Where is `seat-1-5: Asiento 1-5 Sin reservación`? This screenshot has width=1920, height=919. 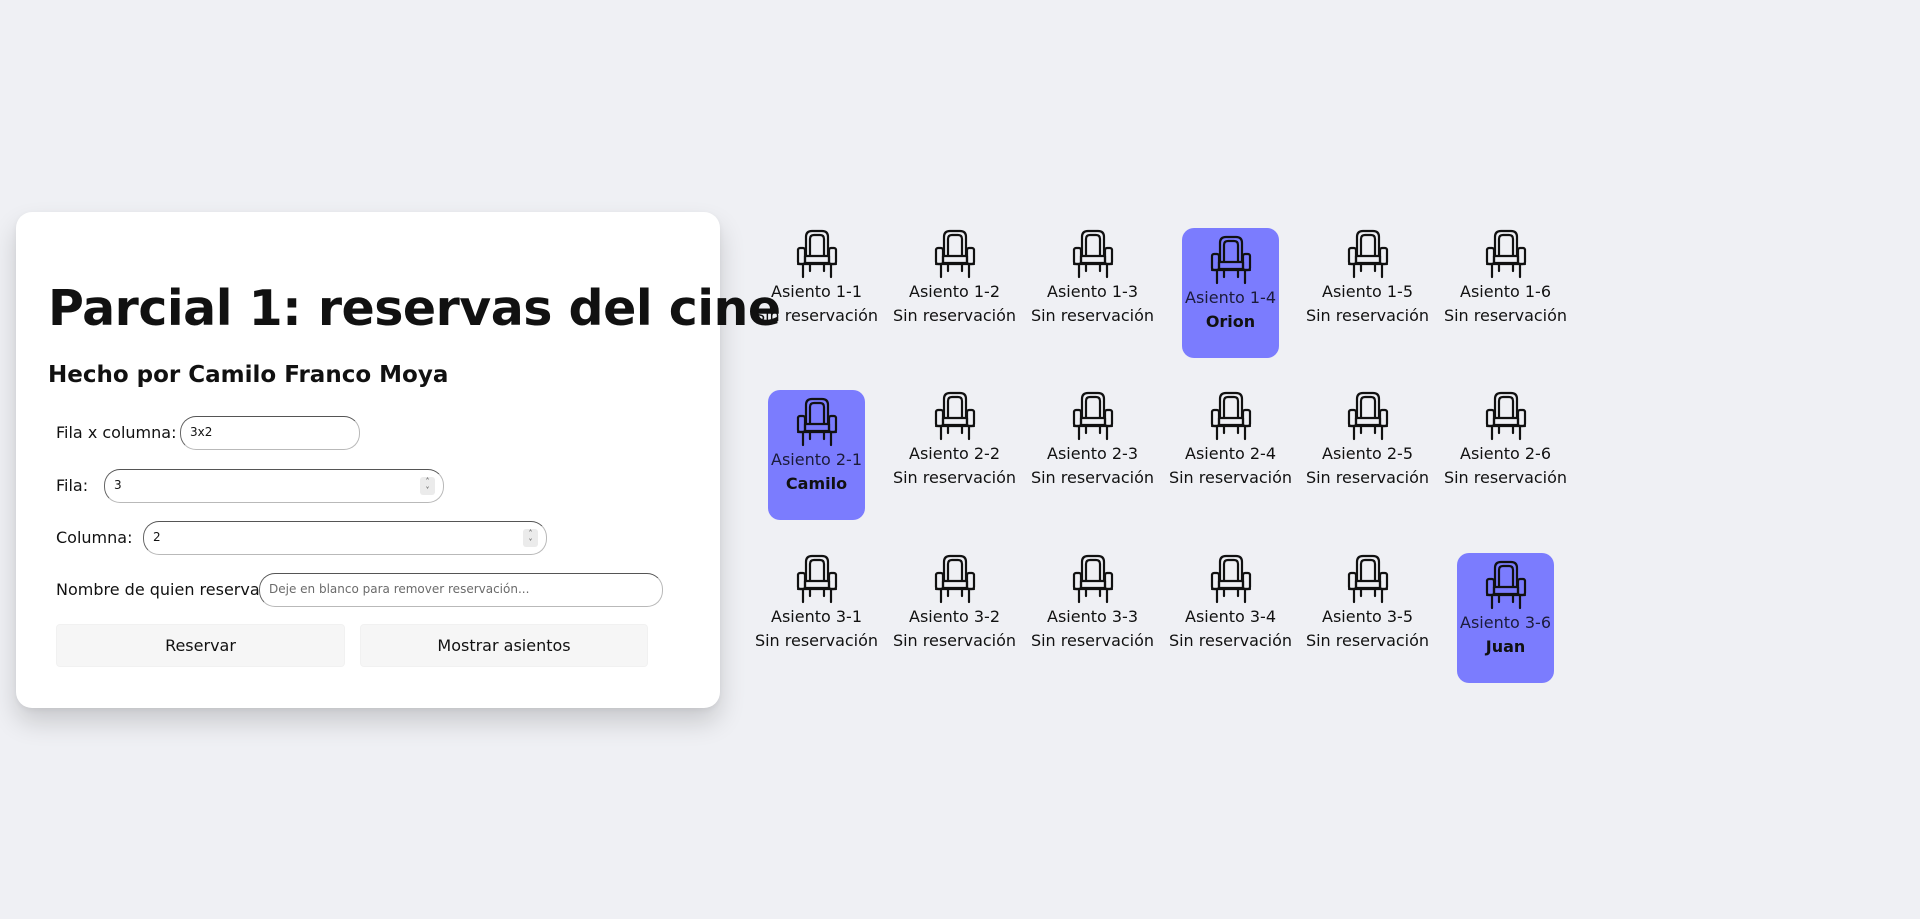 seat-1-5: Asiento 1-5 Sin reservación is located at coordinates (1367, 293).